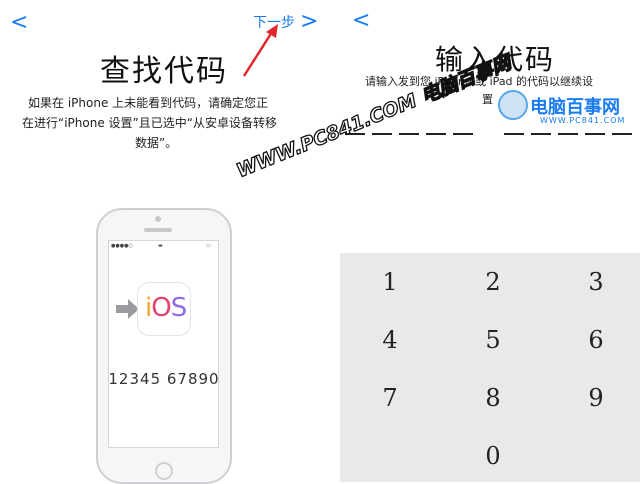 This screenshot has width=640, height=484. Describe the element at coordinates (390, 282) in the screenshot. I see `key-1: 1` at that location.